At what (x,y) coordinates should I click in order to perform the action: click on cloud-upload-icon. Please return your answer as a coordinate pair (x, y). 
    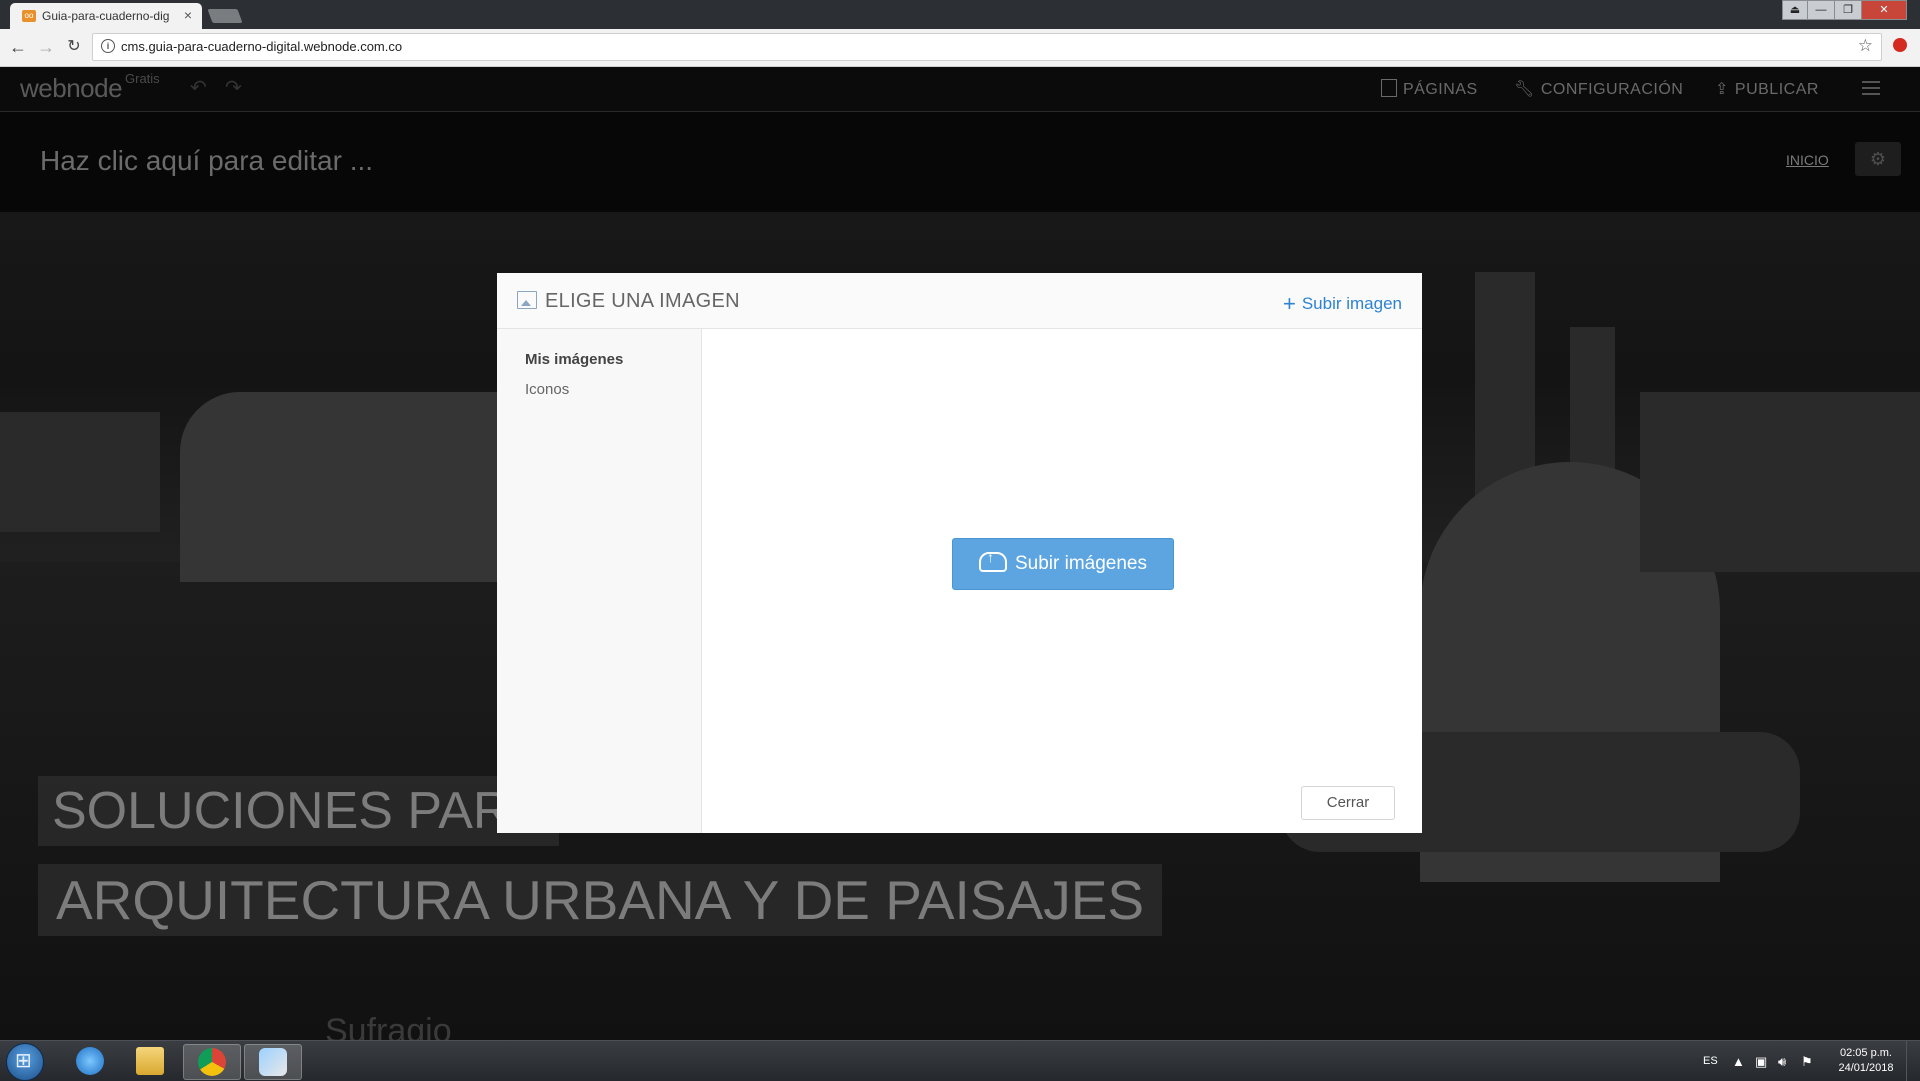
    Looking at the image, I should click on (992, 561).